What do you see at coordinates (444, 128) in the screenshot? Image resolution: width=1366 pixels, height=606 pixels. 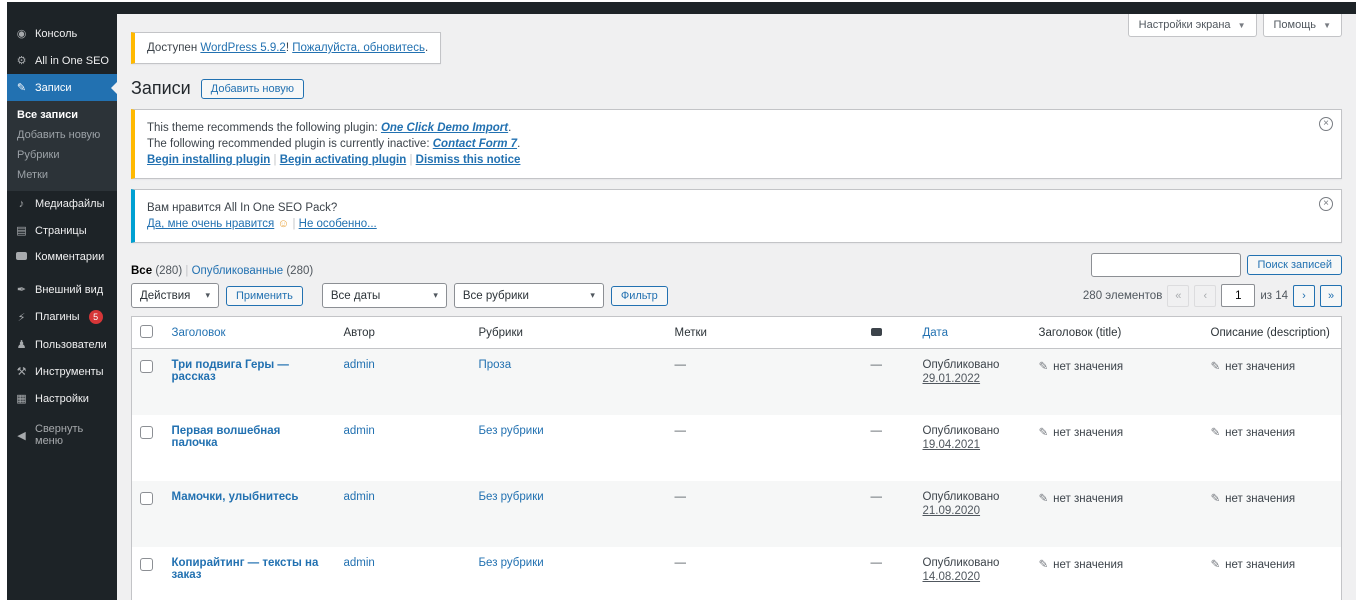 I see `one-click-demo-import-link: One Click Demo Import` at bounding box center [444, 128].